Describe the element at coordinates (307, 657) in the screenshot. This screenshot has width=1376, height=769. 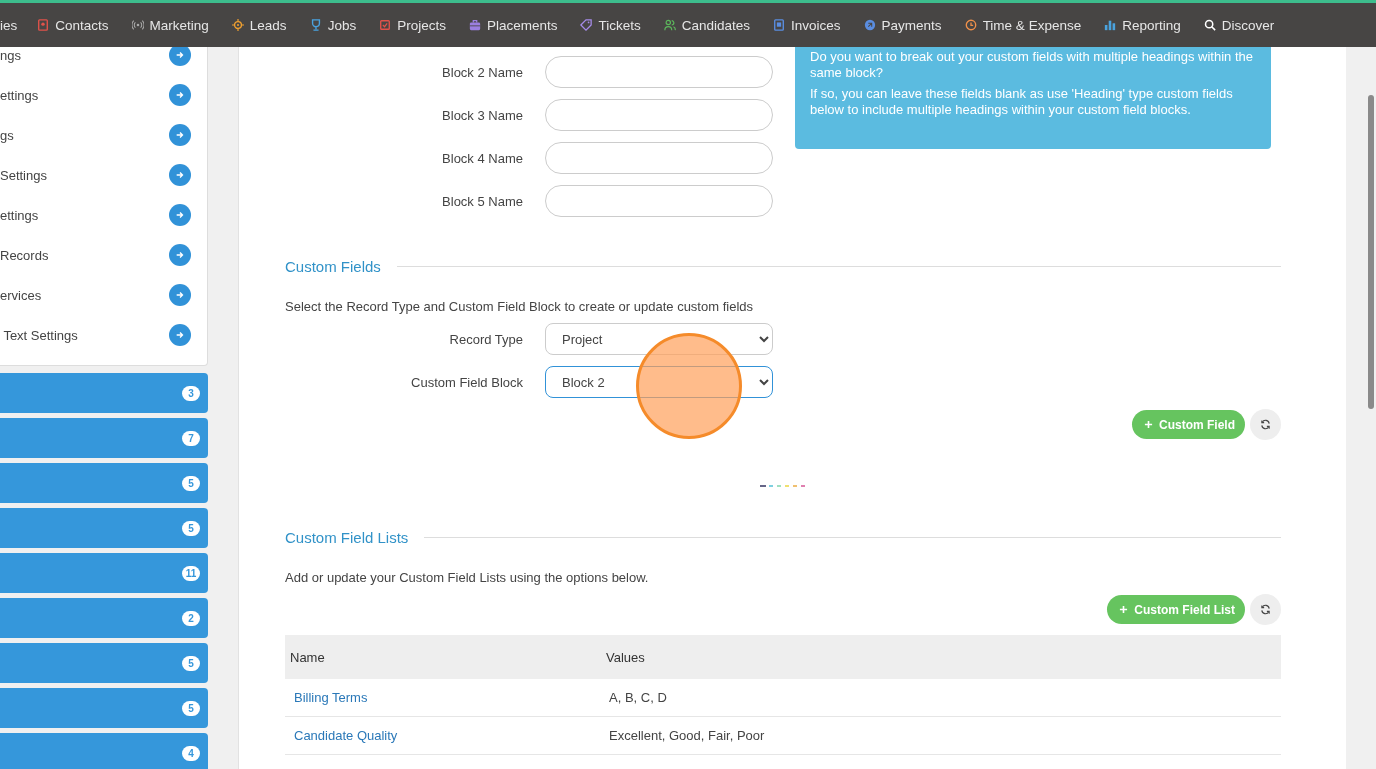
I see `column-header: Name` at that location.